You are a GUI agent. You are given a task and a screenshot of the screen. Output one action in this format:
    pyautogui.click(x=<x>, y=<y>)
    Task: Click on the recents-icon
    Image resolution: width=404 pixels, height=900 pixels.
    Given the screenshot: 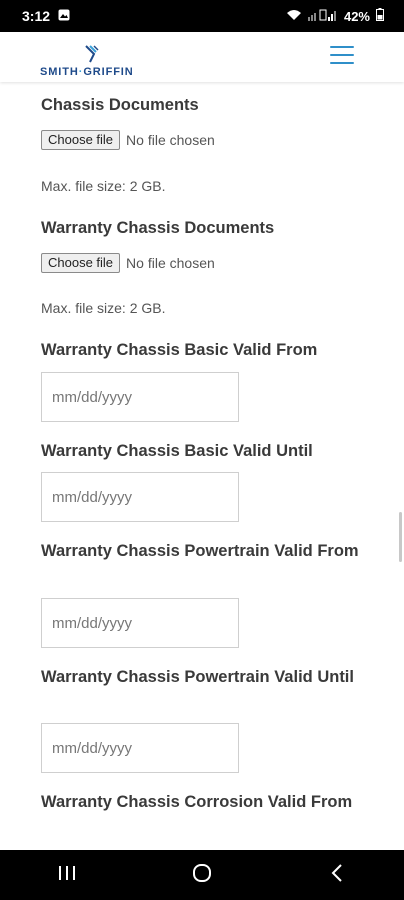 What is the action you would take?
    pyautogui.click(x=67, y=875)
    